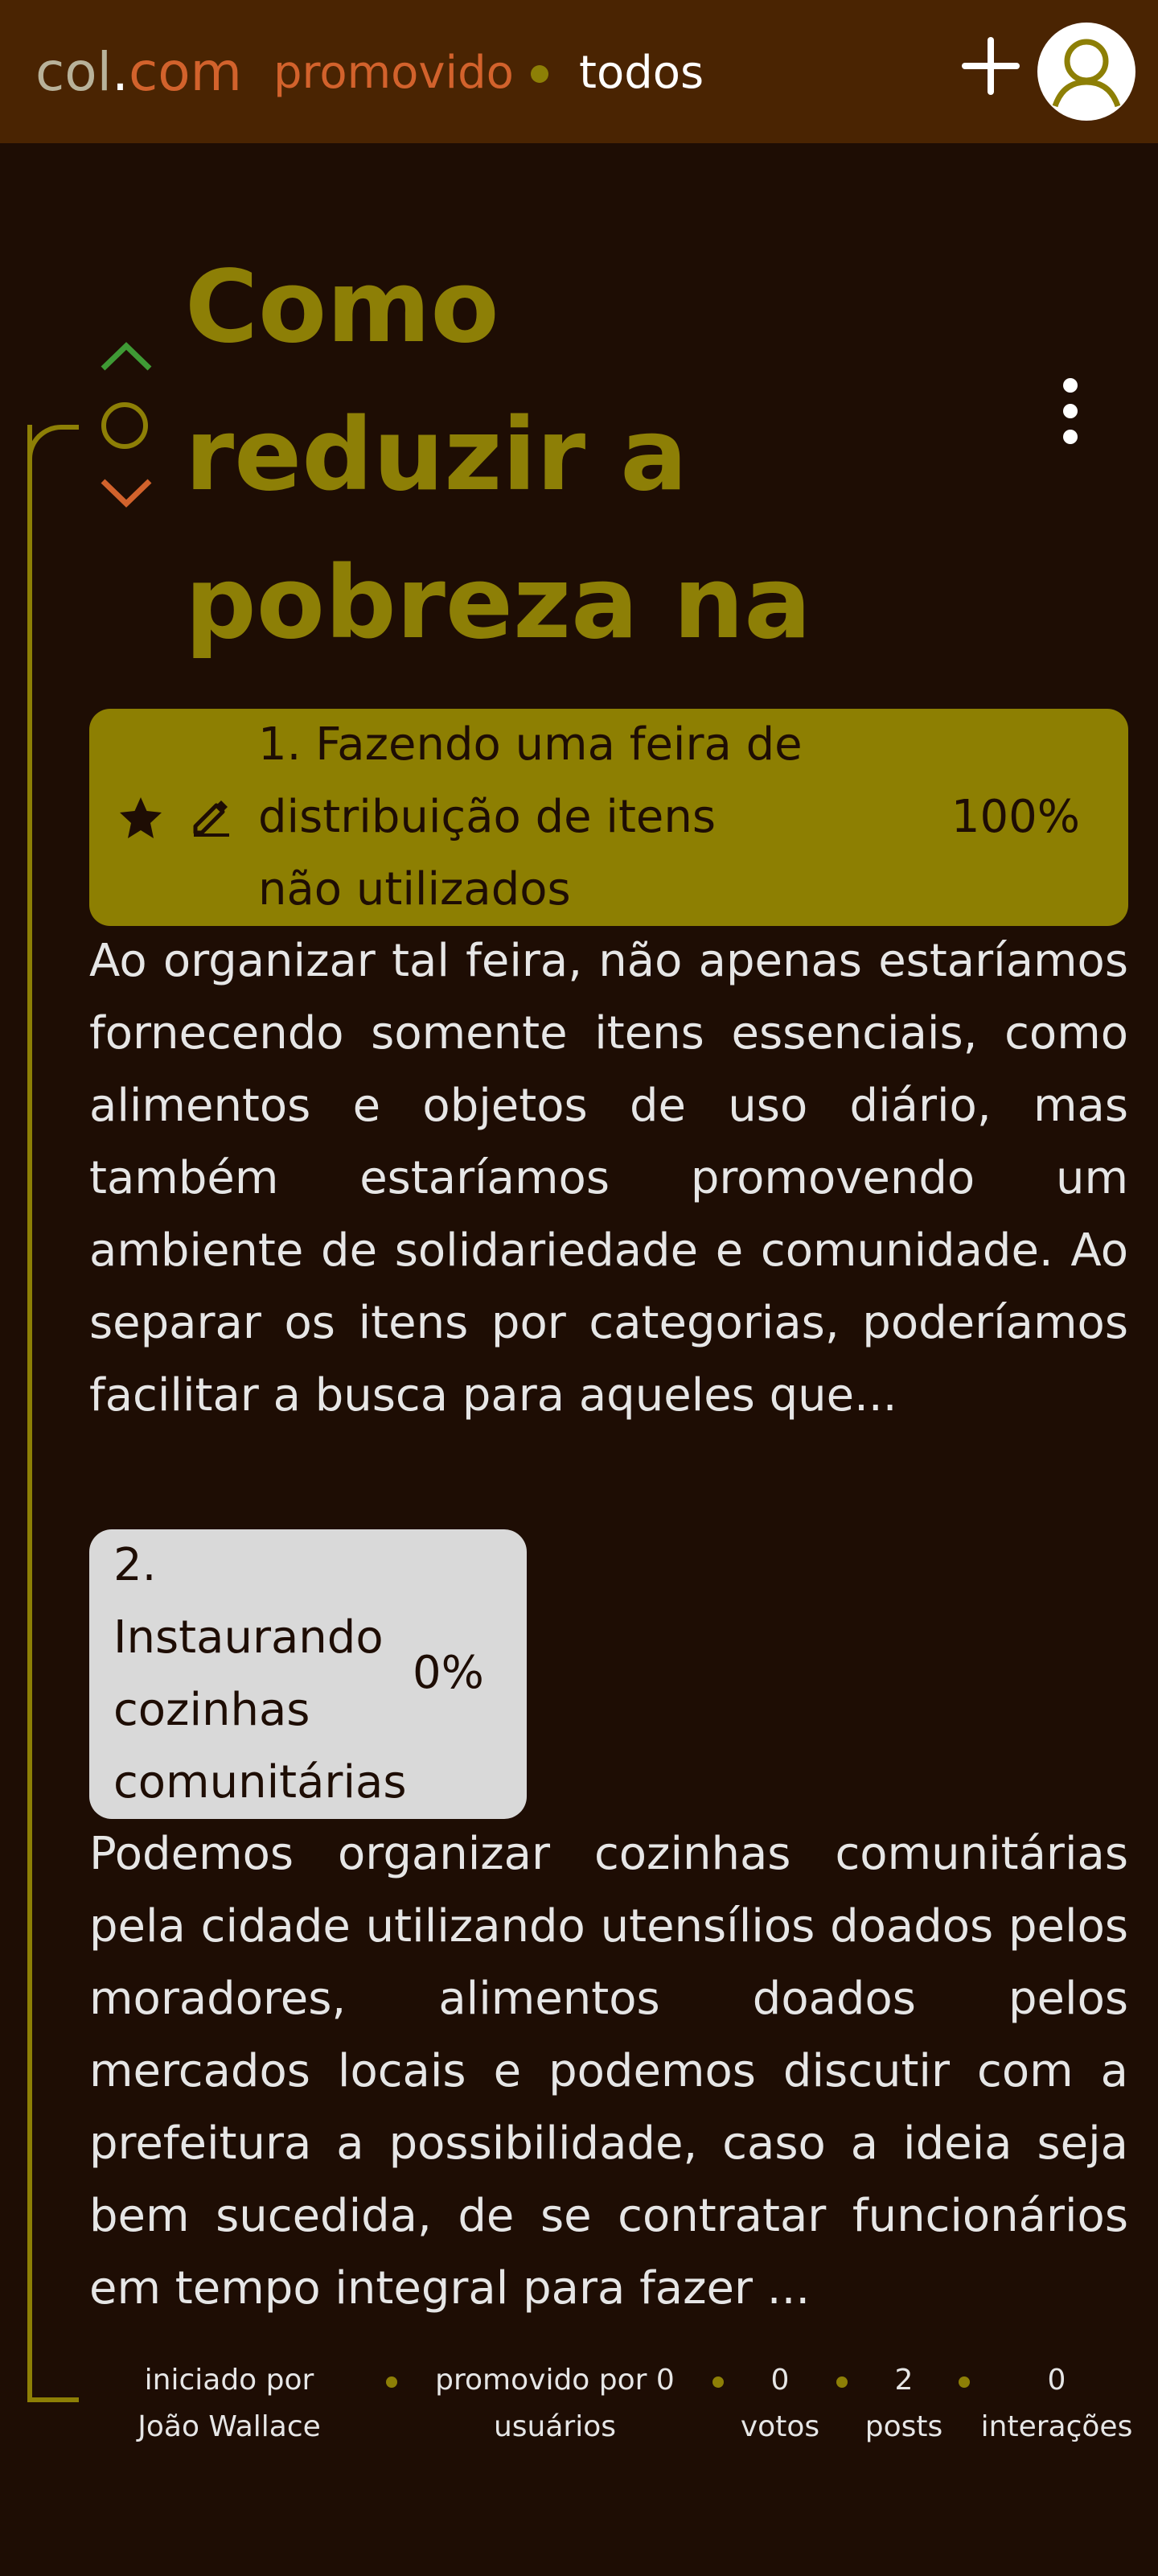 This screenshot has height=2576, width=1158. What do you see at coordinates (126, 494) in the screenshot?
I see `chevron-down-icon` at bounding box center [126, 494].